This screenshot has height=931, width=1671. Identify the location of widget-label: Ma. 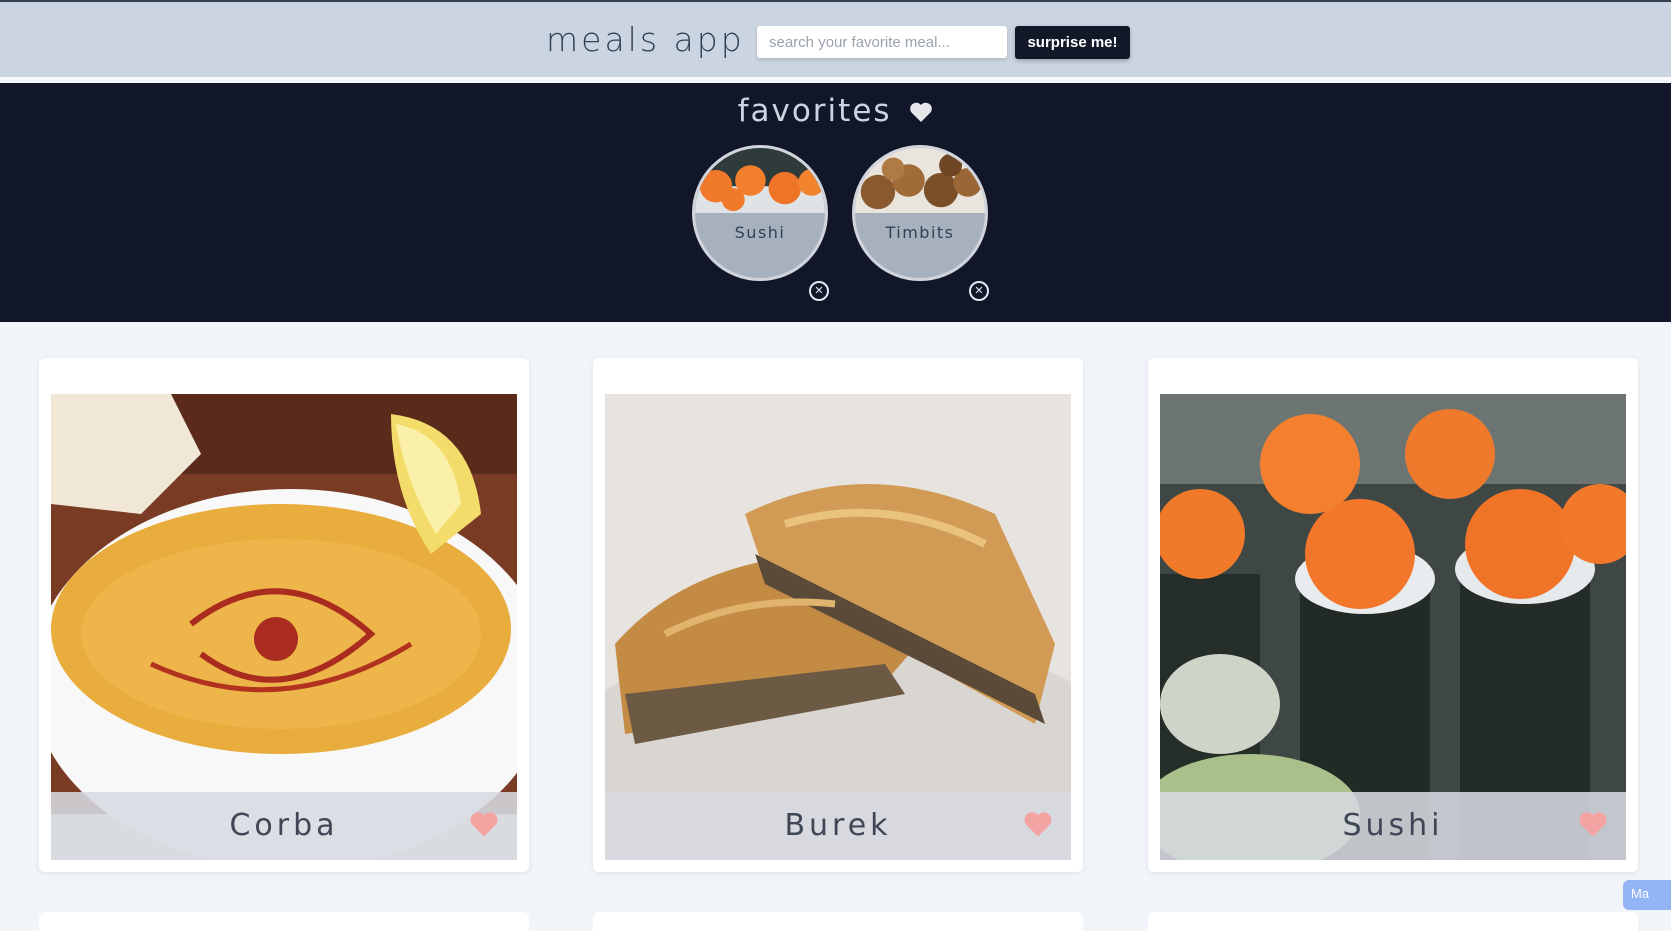
(1640, 893).